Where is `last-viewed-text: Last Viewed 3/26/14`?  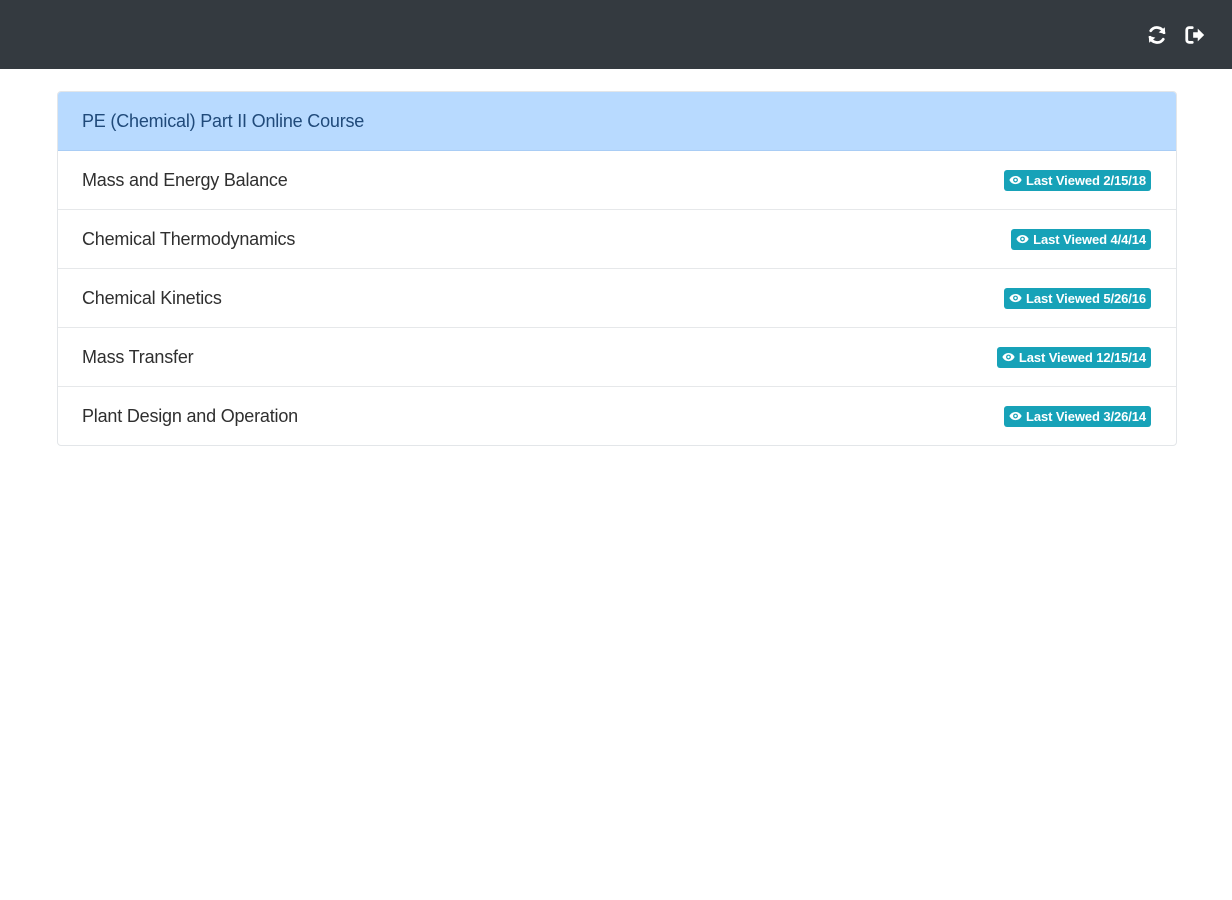
last-viewed-text: Last Viewed 3/26/14 is located at coordinates (1086, 416).